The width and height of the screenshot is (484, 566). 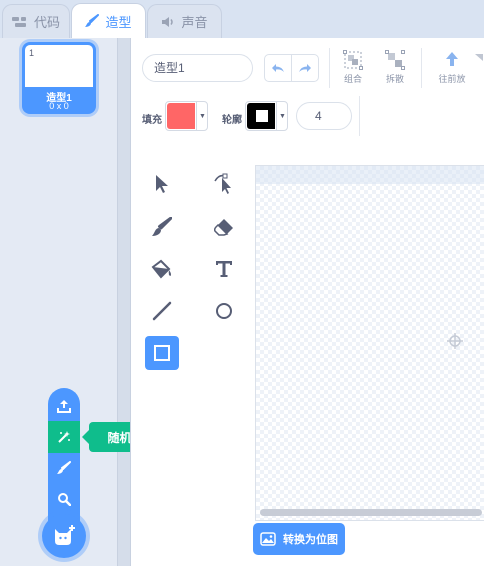 What do you see at coordinates (32, 53) in the screenshot?
I see `costume-number: 1` at bounding box center [32, 53].